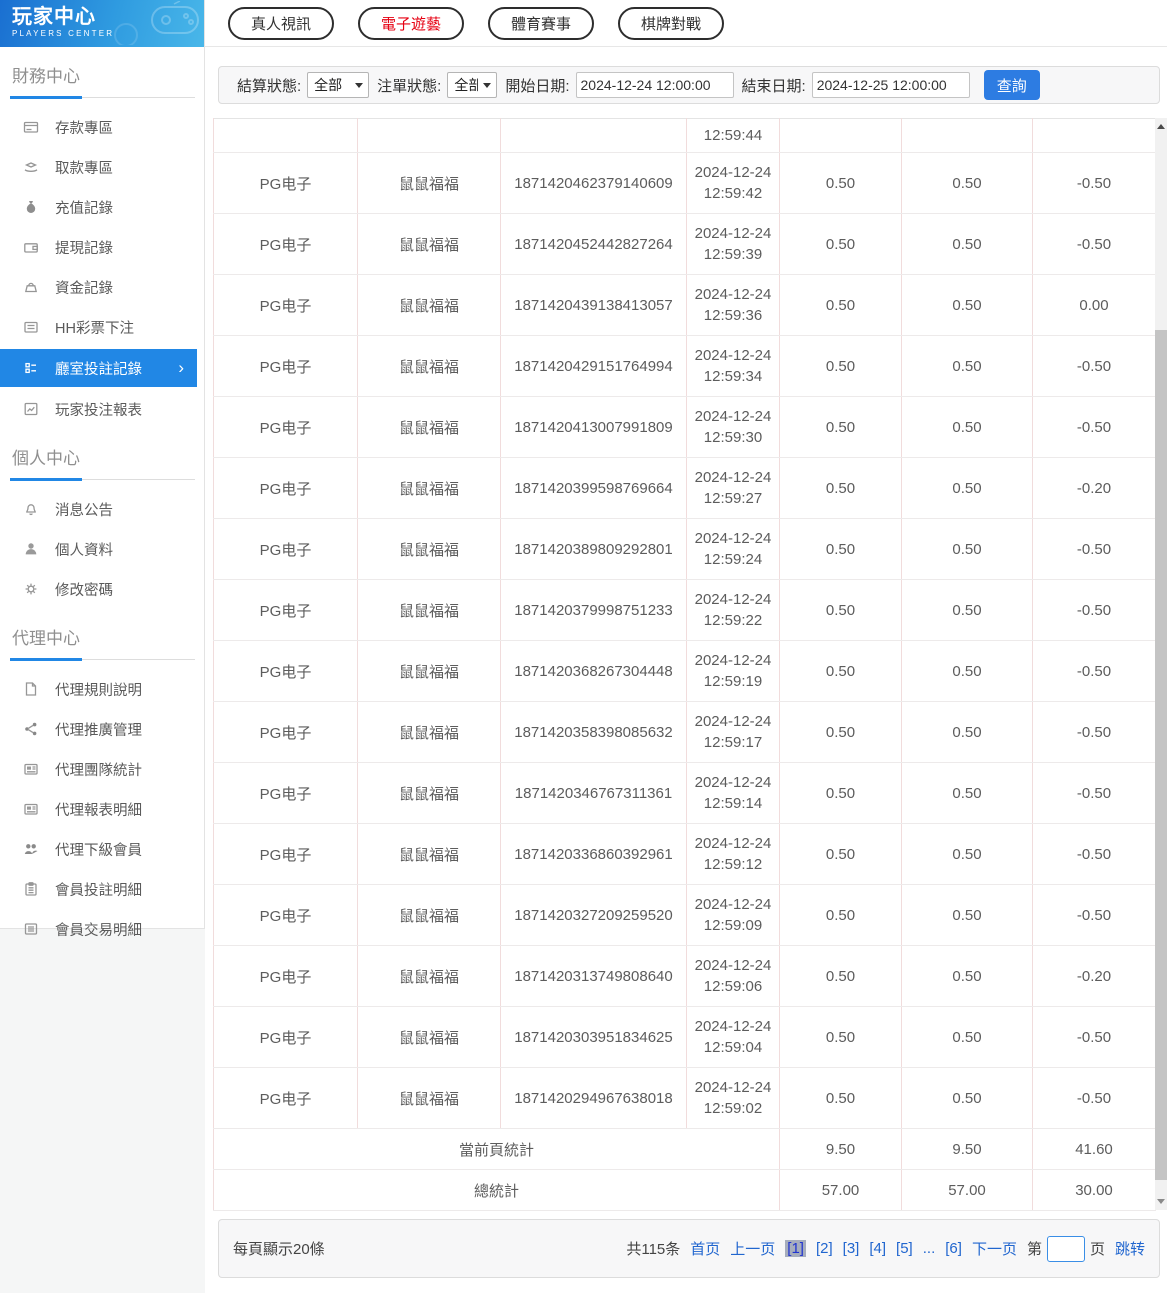 This screenshot has width=1167, height=1293. I want to click on query-button: 查詢, so click(1011, 85).